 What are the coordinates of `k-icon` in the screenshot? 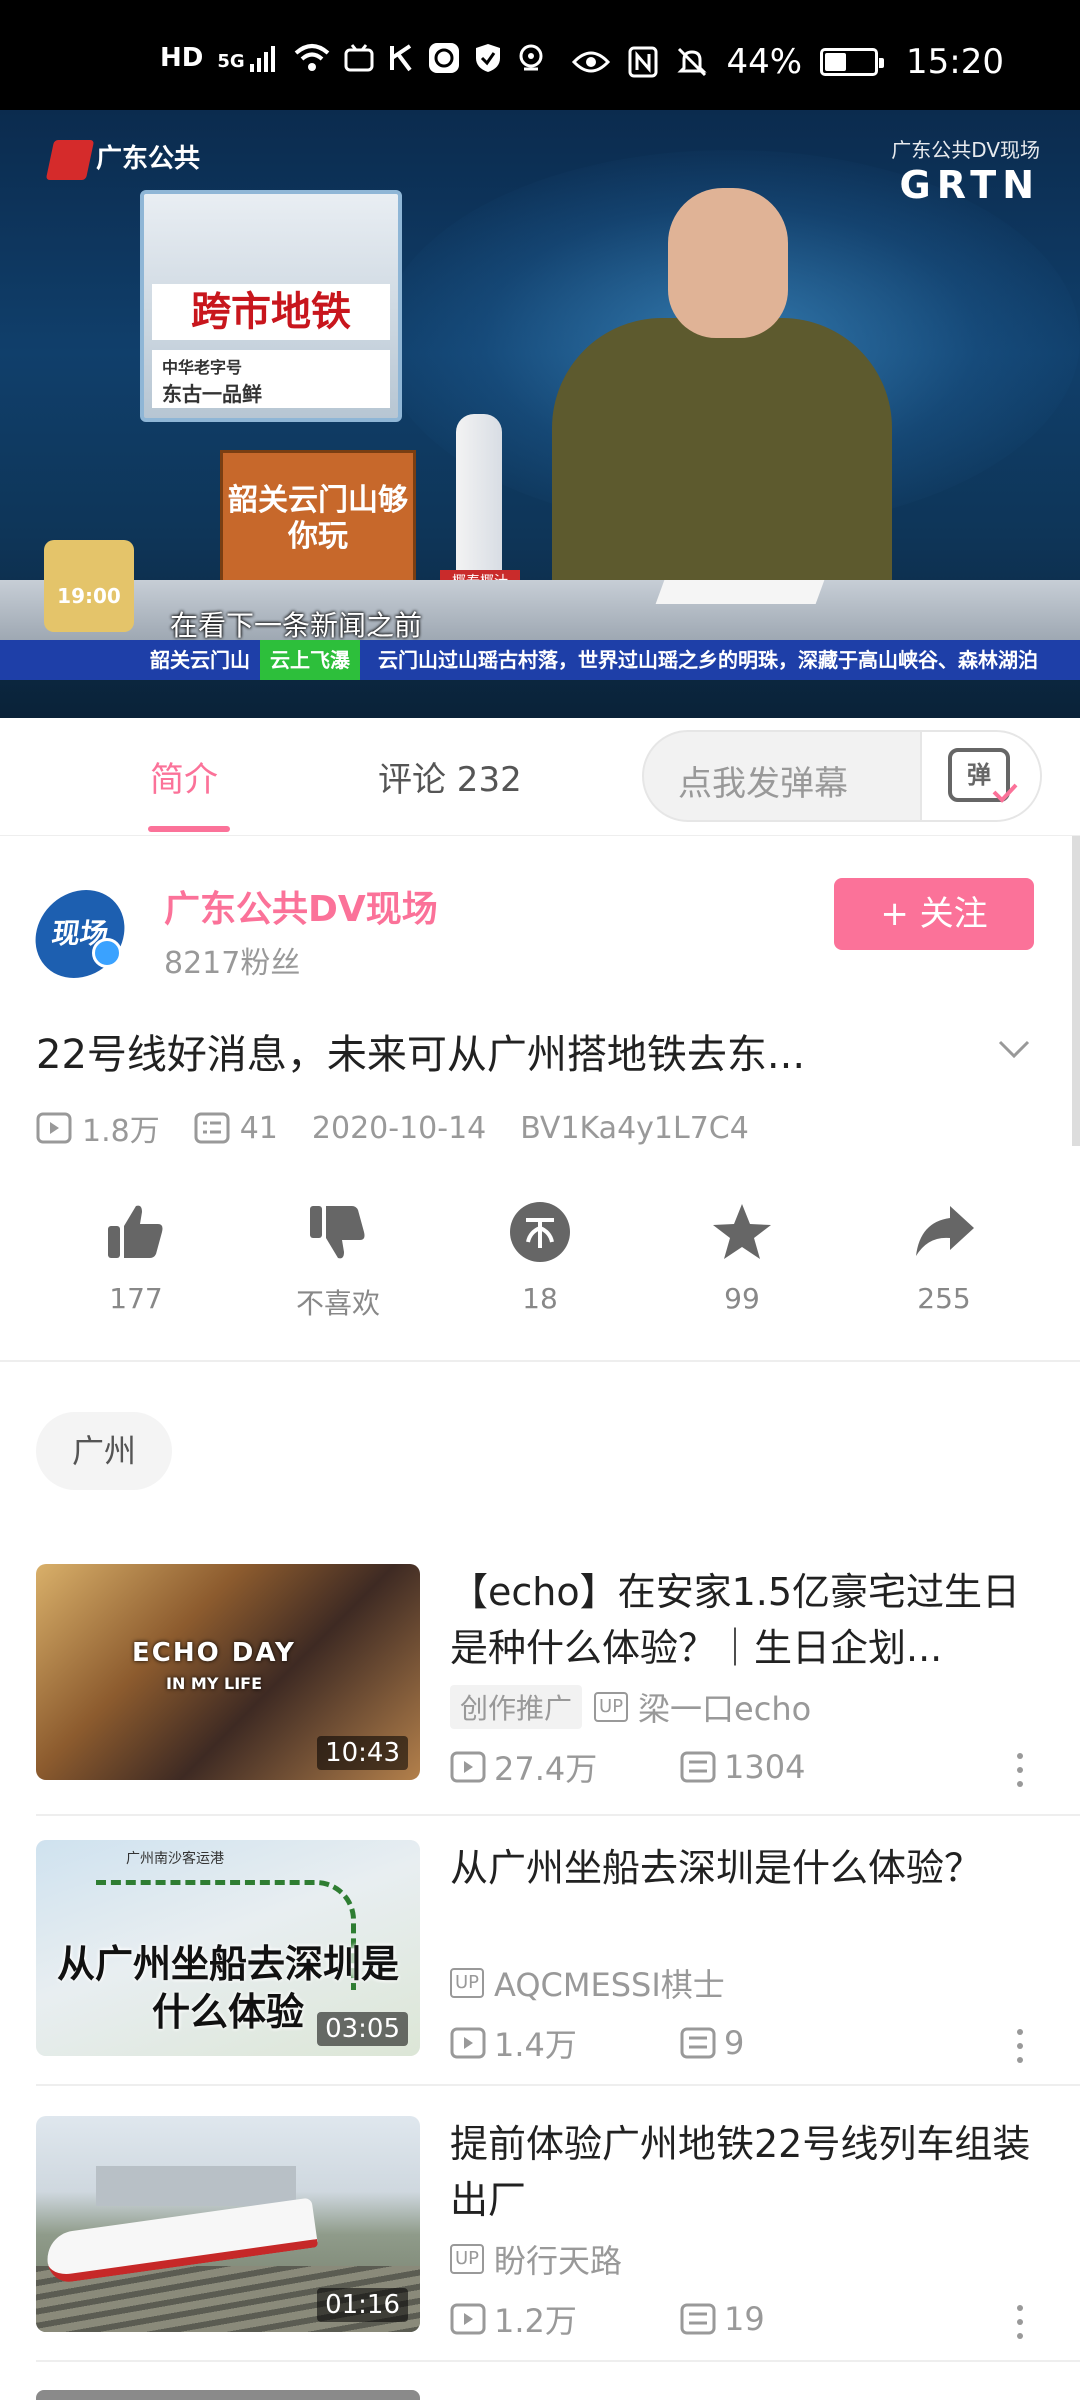 It's located at (400, 58).